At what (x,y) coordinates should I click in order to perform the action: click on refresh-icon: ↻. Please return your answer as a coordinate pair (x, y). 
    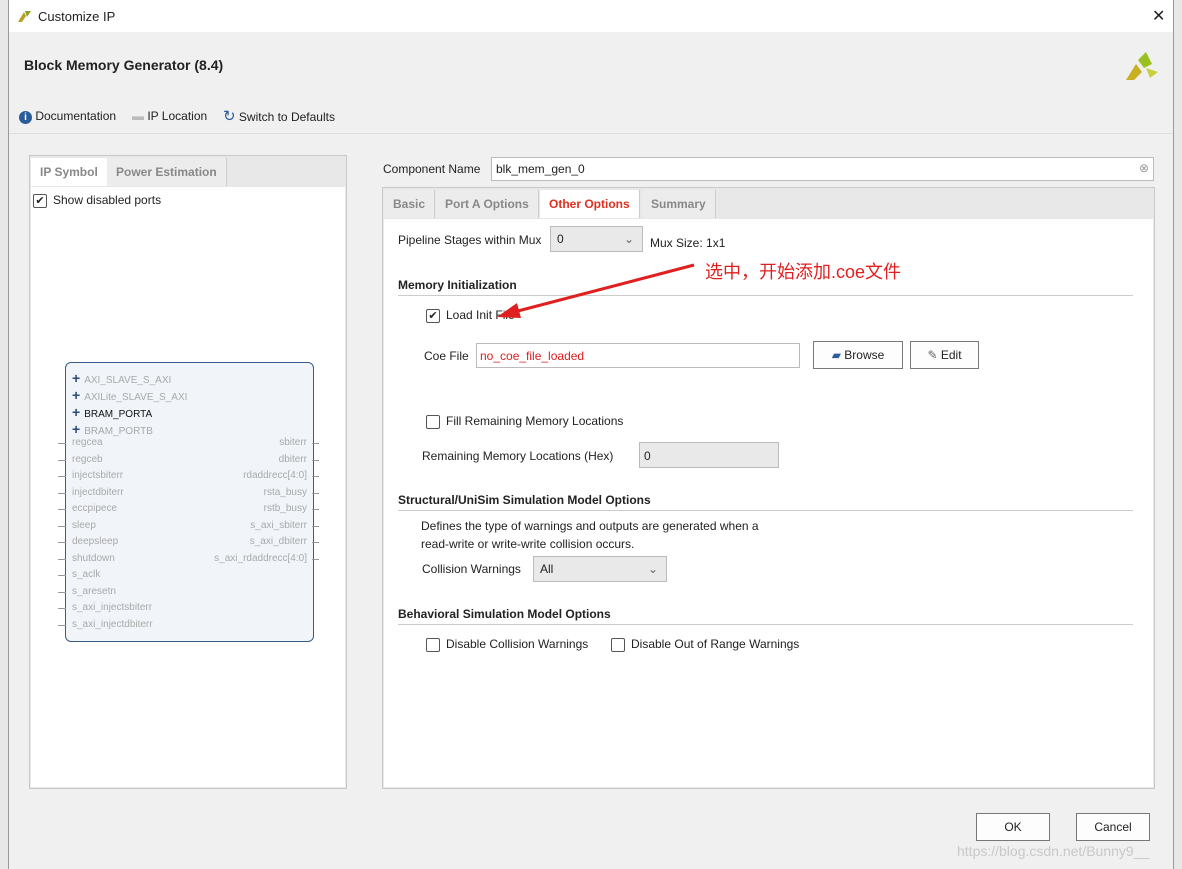
    Looking at the image, I should click on (229, 116).